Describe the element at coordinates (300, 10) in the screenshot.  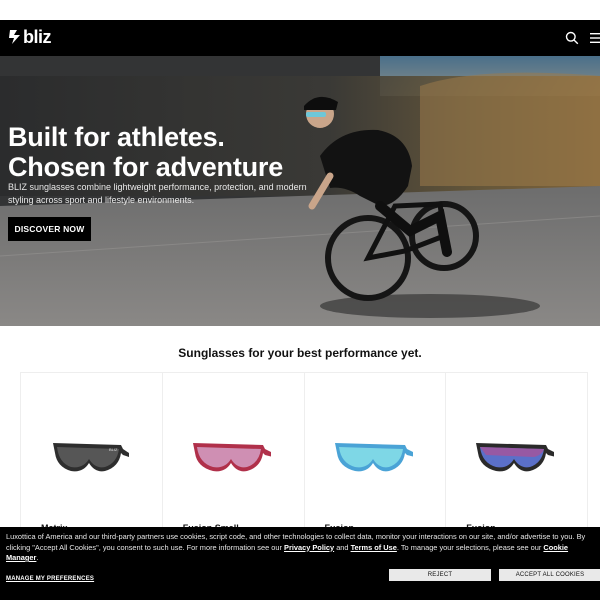
I see `top-strip` at that location.